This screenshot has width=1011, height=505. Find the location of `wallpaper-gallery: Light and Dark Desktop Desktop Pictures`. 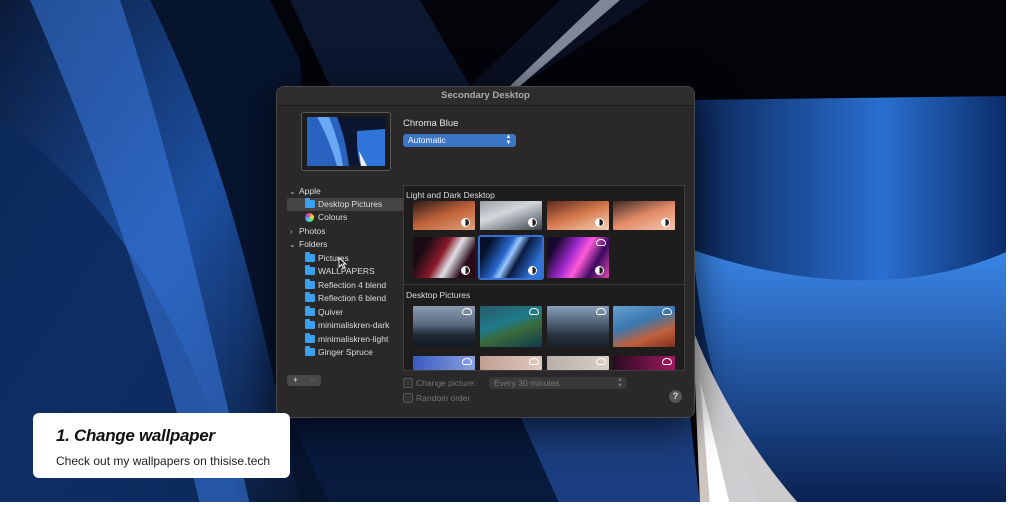

wallpaper-gallery: Light and Dark Desktop Desktop Pictures is located at coordinates (544, 278).